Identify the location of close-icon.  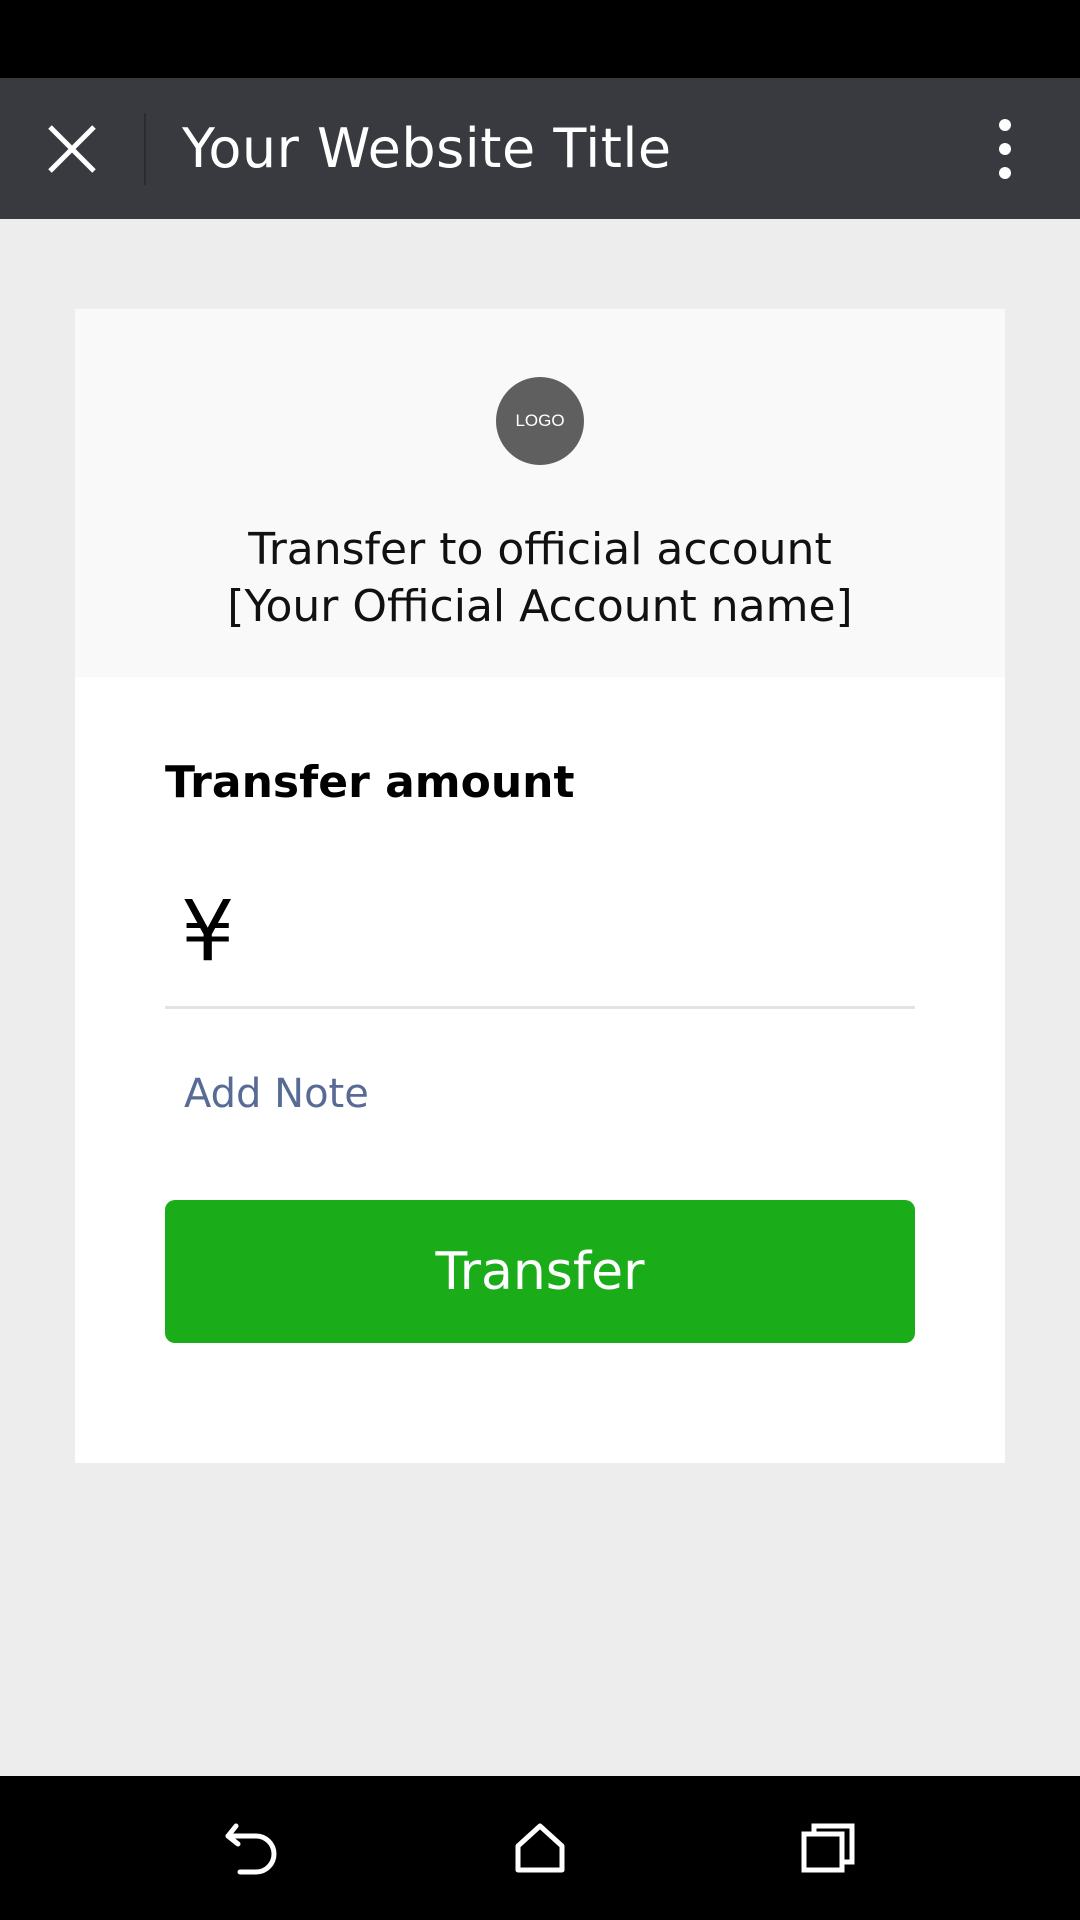
(72, 148).